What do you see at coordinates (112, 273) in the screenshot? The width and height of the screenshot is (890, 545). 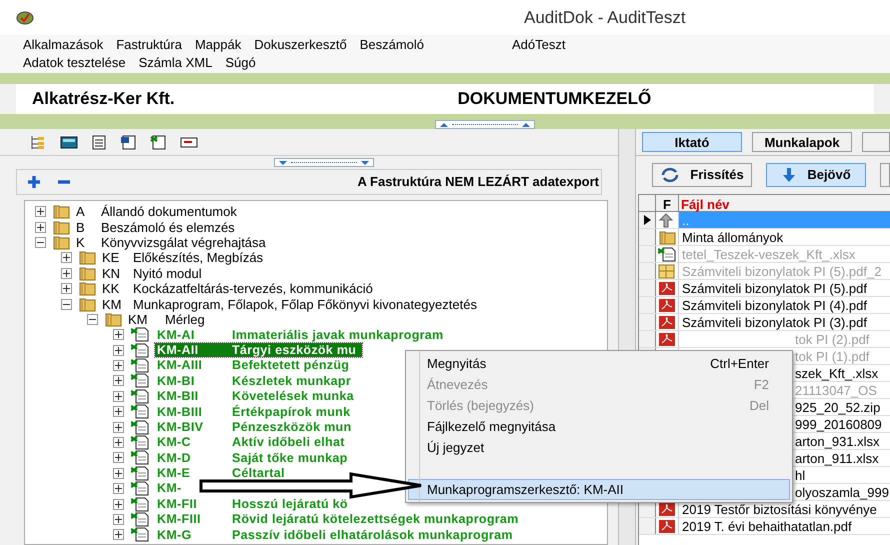 I see `item-code: KN` at bounding box center [112, 273].